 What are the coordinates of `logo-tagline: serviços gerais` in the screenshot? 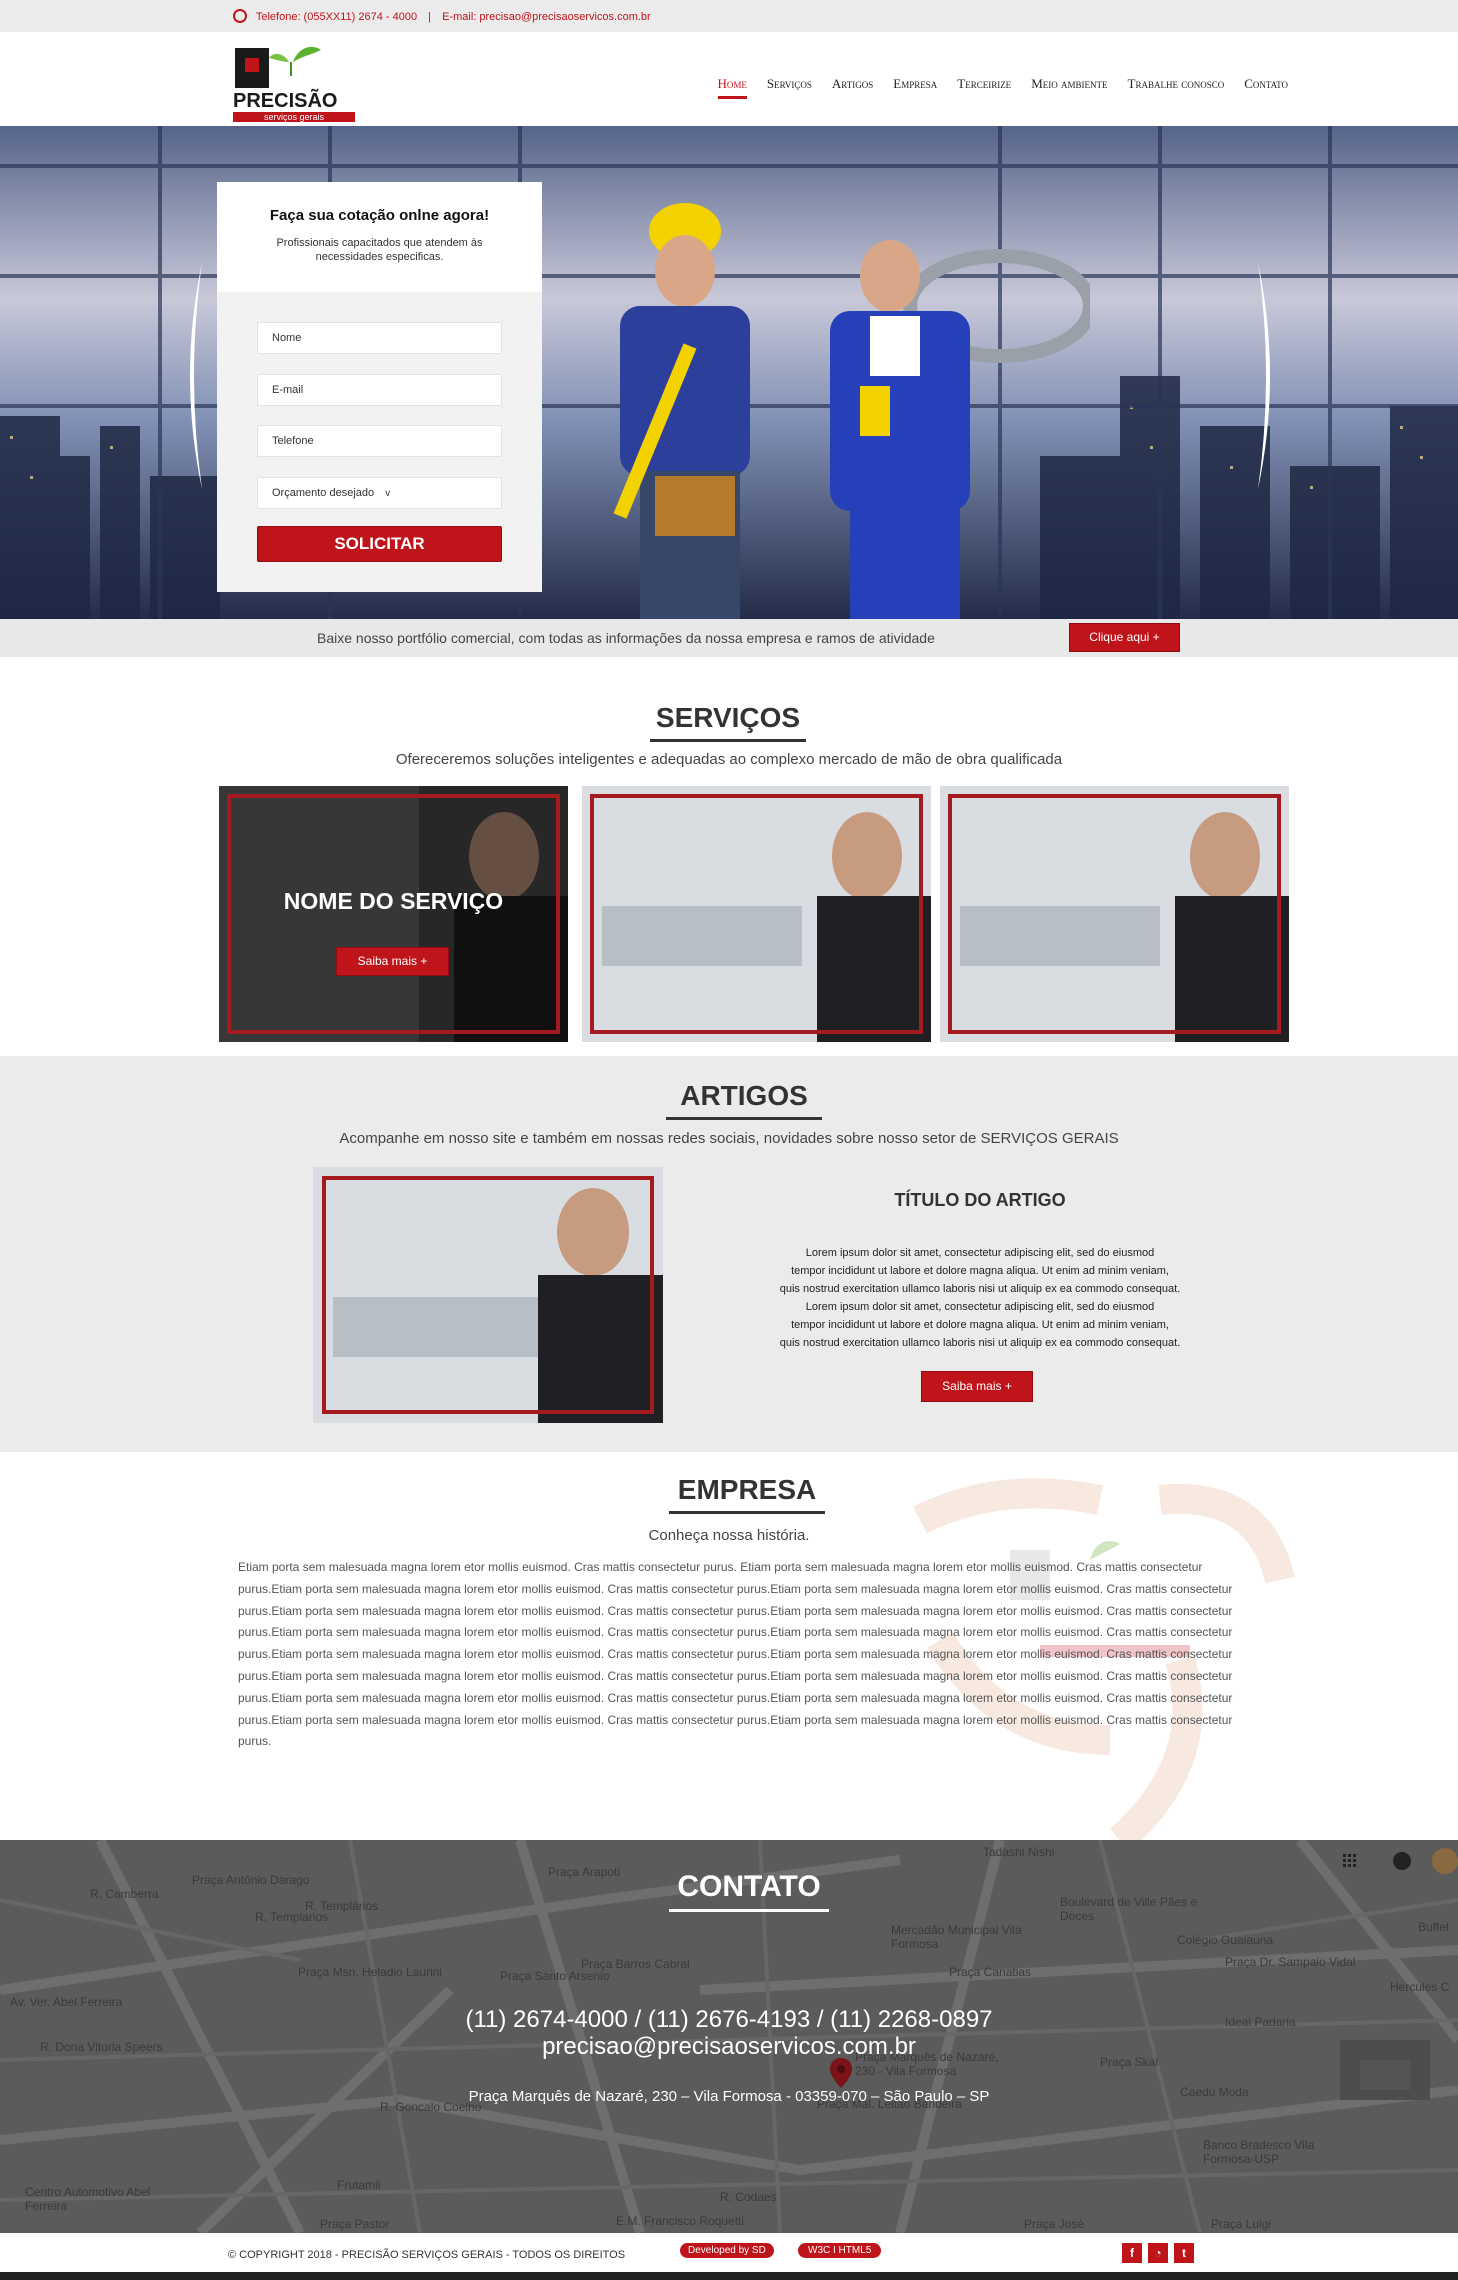 It's located at (294, 117).